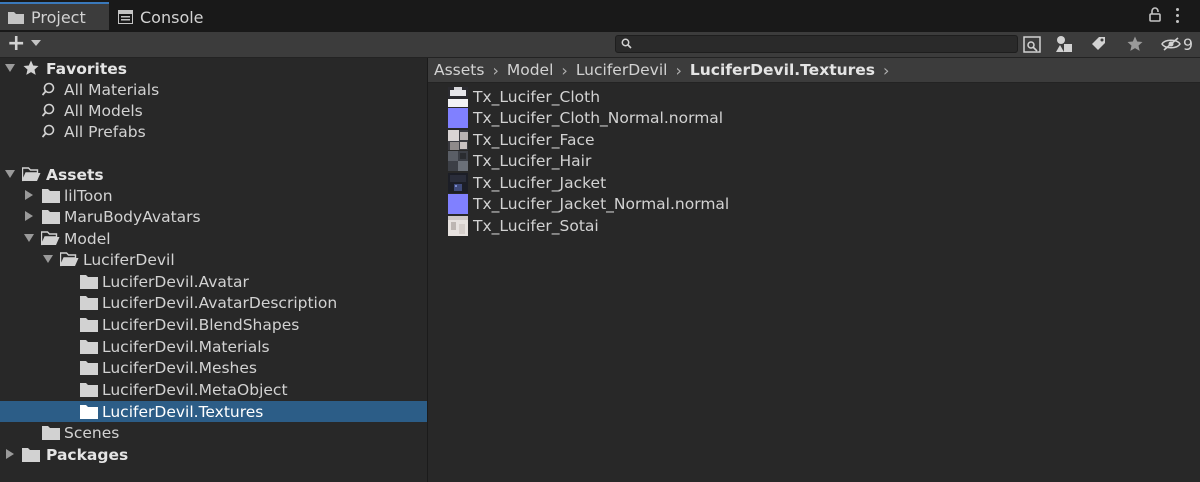 The height and width of the screenshot is (482, 1200). I want to click on list-item: Tx_Lucifer_Face, so click(521, 139).